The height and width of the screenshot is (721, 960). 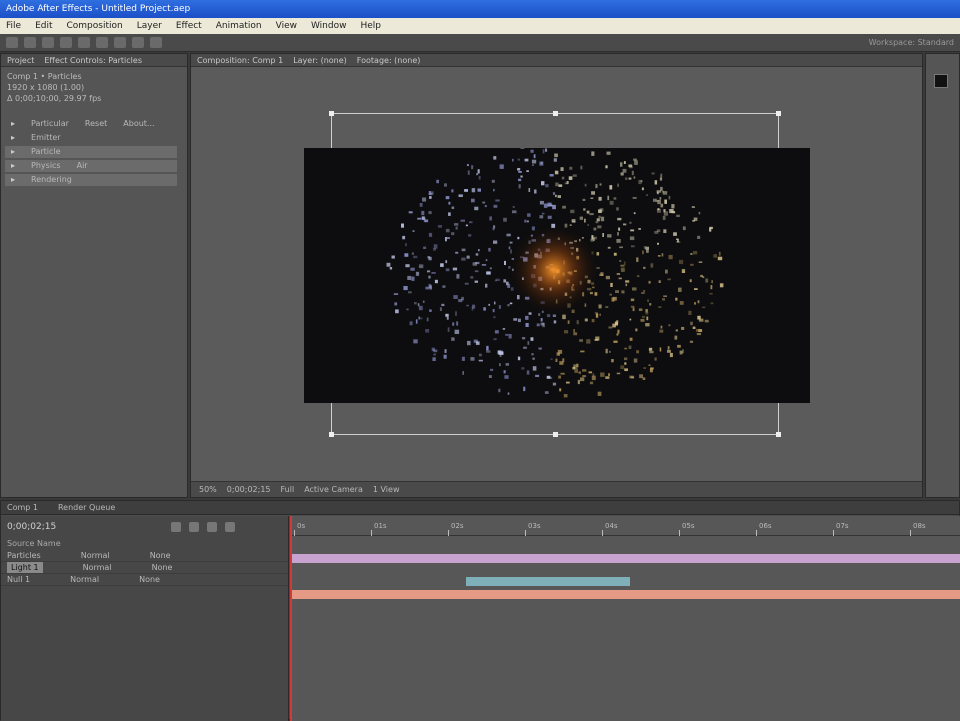 What do you see at coordinates (102, 42) in the screenshot?
I see `pan-behind-tool-icon` at bounding box center [102, 42].